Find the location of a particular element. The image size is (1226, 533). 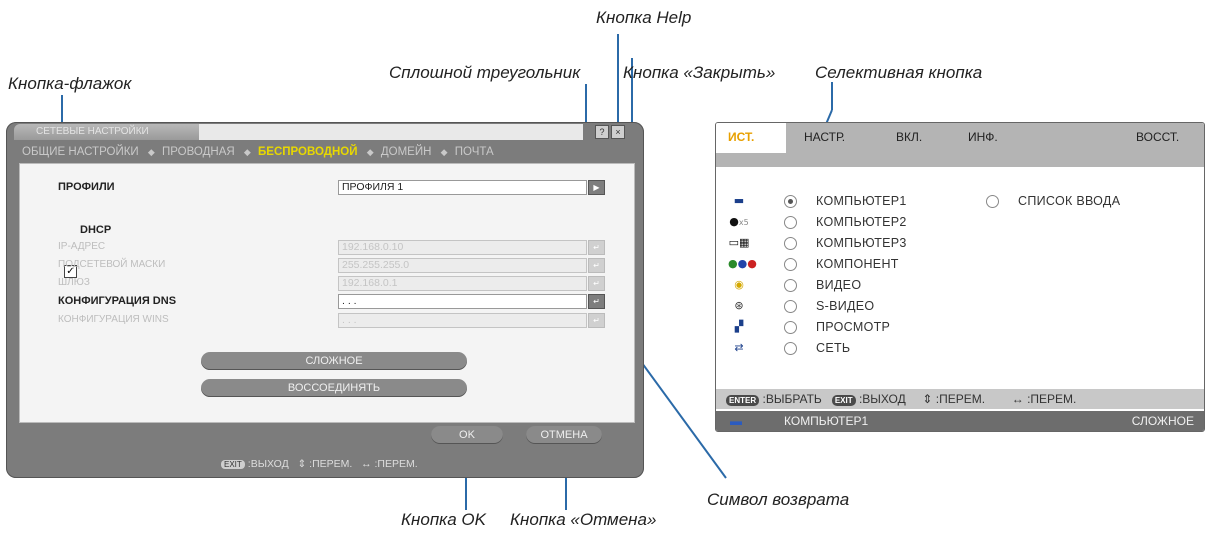

s-video-icon: ⊛ is located at coordinates (739, 305).